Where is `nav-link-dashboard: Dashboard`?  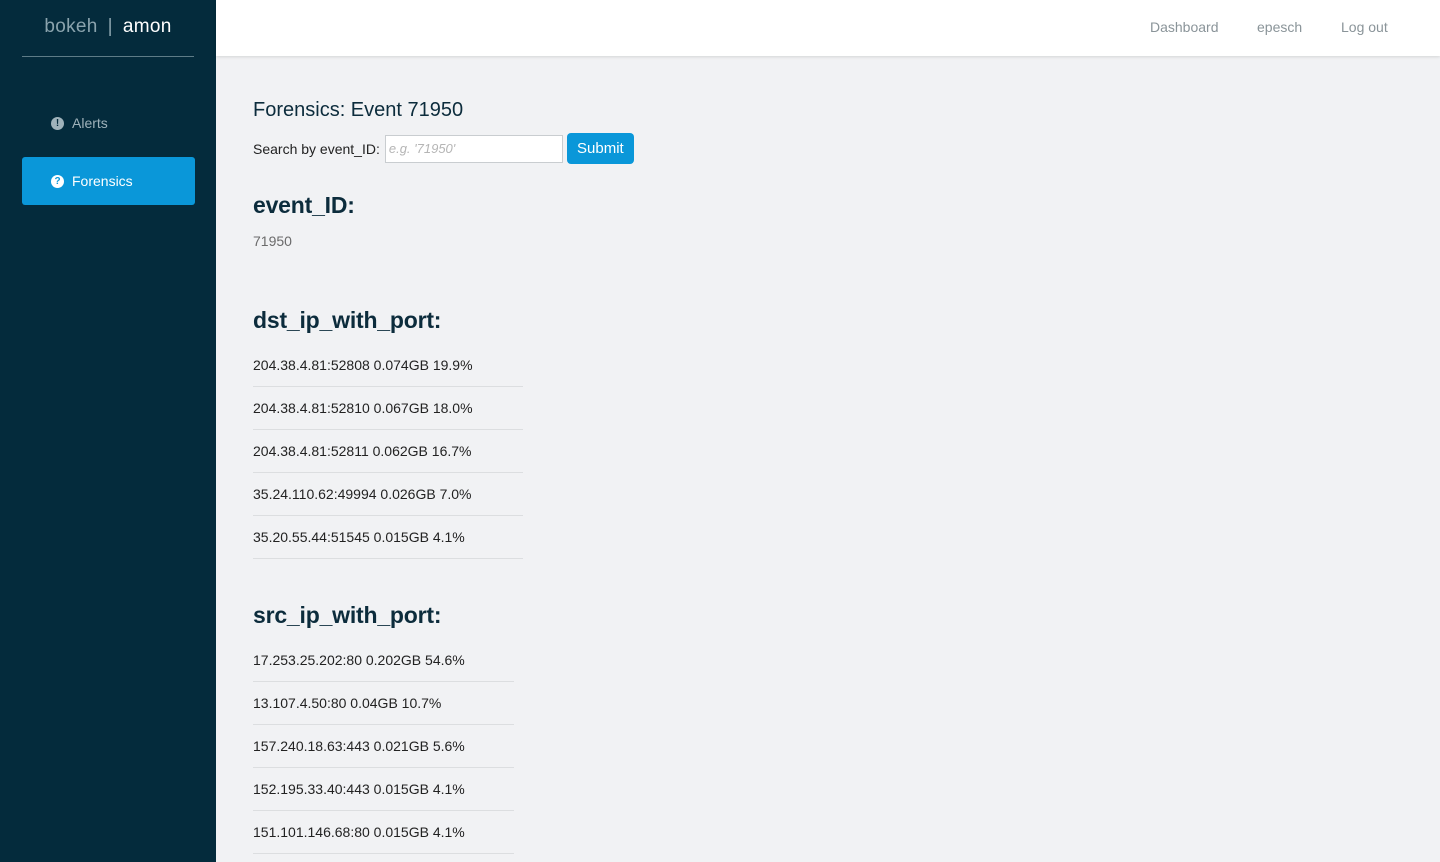
nav-link-dashboard: Dashboard is located at coordinates (1184, 27).